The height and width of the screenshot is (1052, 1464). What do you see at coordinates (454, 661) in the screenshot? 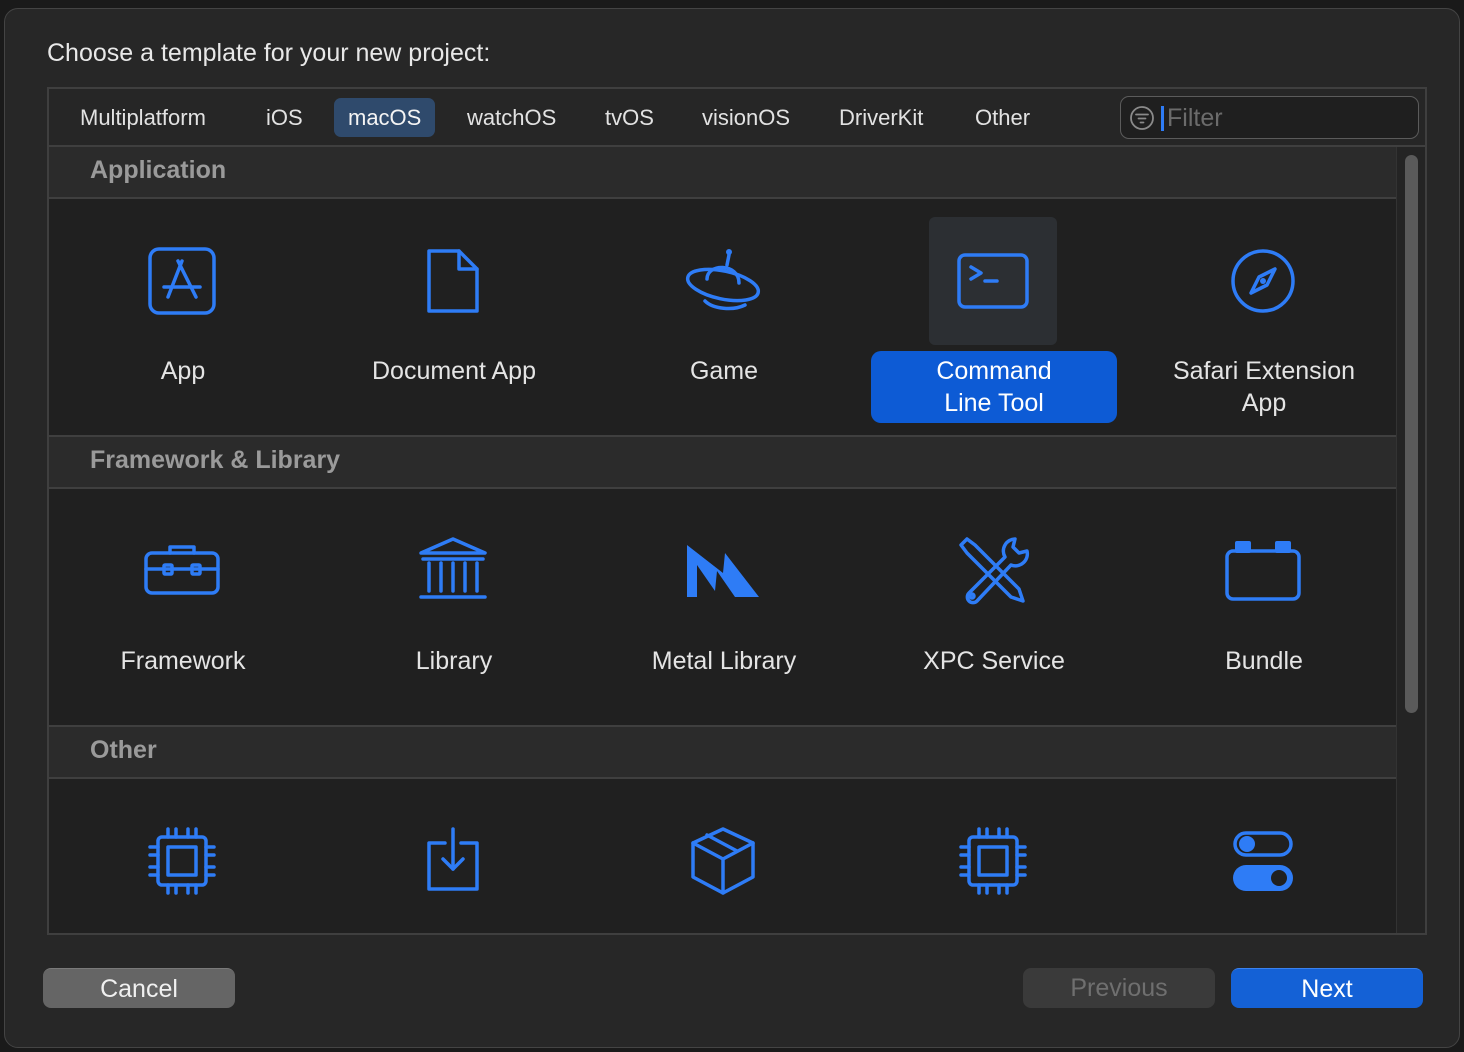
I see `template-label: Library` at bounding box center [454, 661].